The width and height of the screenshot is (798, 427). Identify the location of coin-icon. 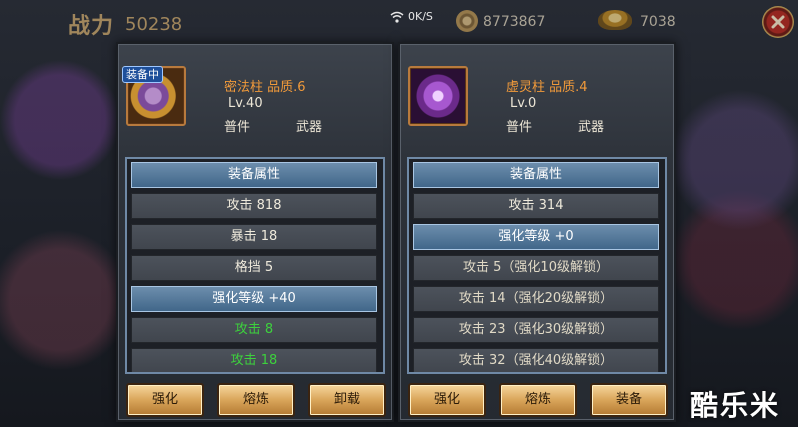
(467, 21).